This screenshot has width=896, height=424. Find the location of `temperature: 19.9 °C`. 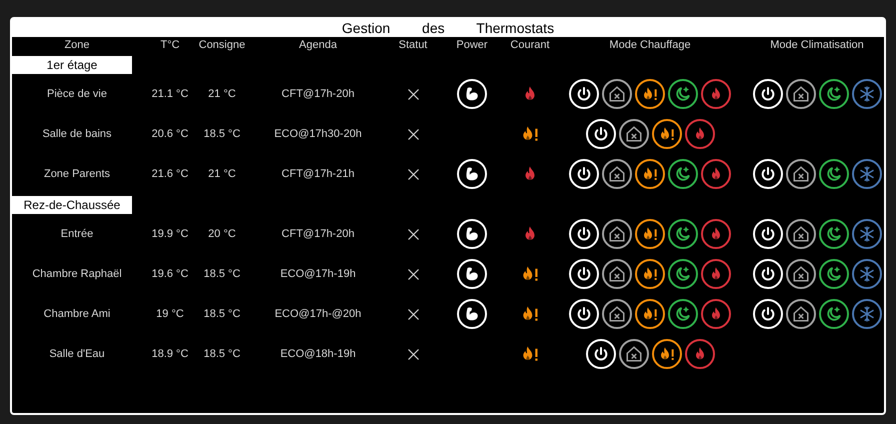

temperature: 19.9 °C is located at coordinates (170, 234).